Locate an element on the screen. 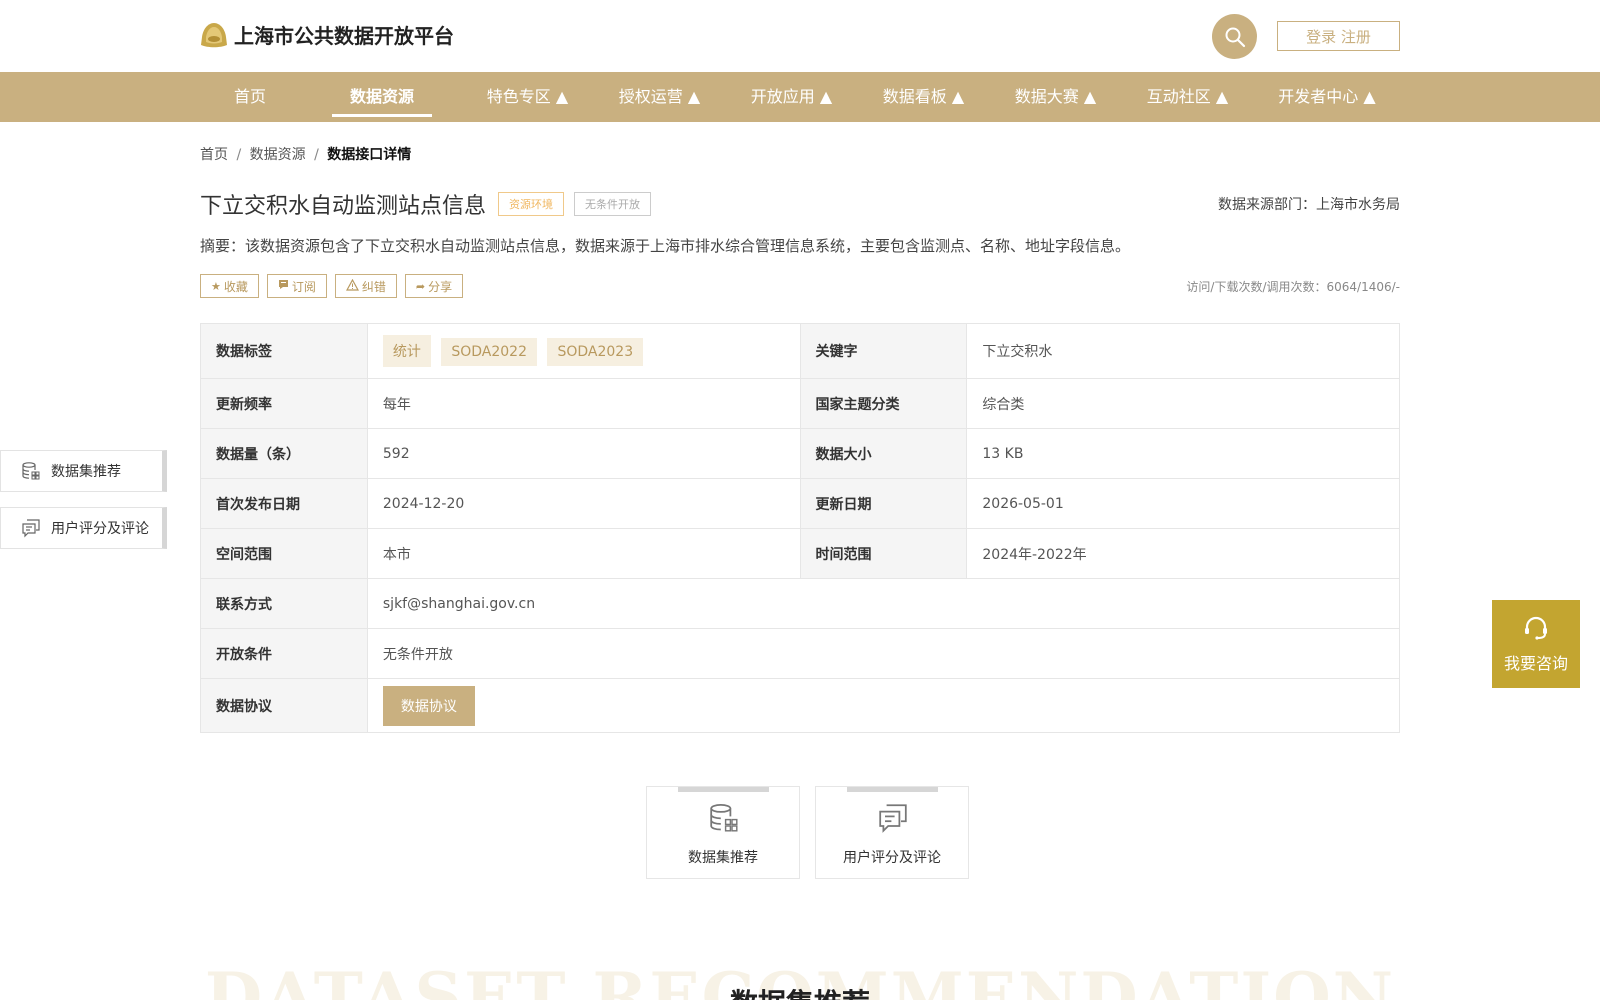  data-size-value: 13 KB is located at coordinates (1183, 453).